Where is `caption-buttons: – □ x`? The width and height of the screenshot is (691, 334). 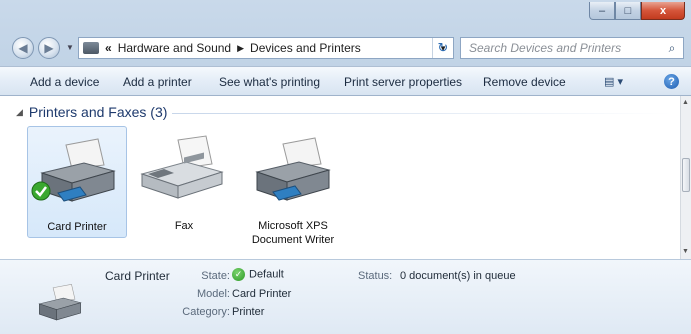
caption-buttons: – □ x is located at coordinates (637, 11).